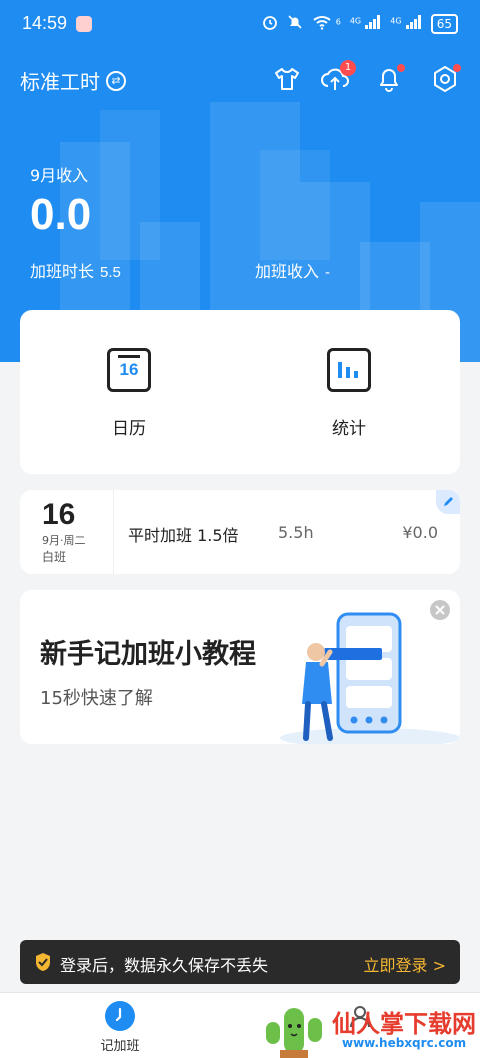 The width and height of the screenshot is (480, 1058). I want to click on overtime-hours-value: 5.5, so click(110, 272).